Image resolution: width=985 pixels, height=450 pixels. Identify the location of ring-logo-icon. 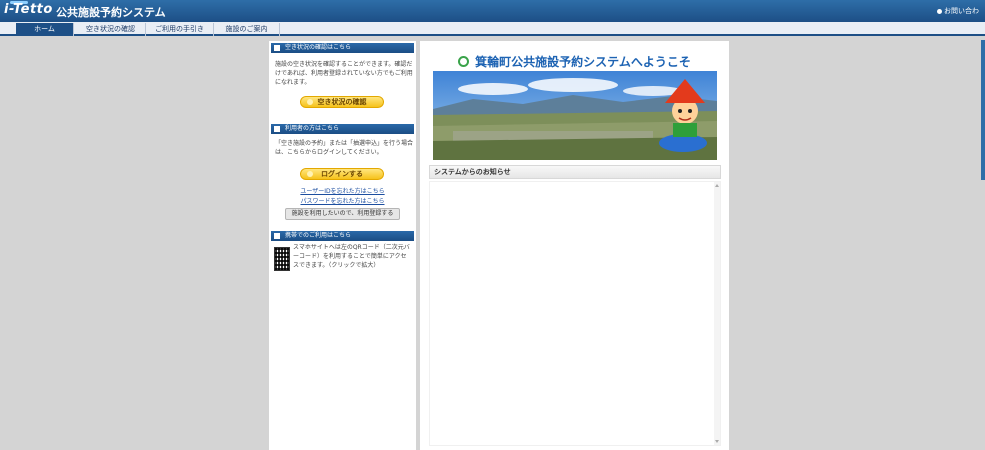
(464, 61).